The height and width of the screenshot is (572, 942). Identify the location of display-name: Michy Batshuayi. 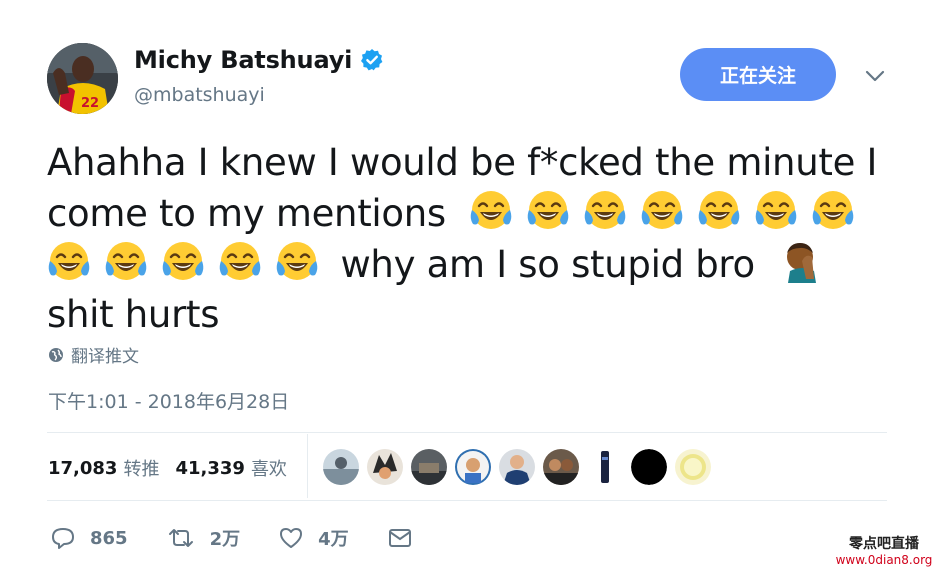
(243, 60).